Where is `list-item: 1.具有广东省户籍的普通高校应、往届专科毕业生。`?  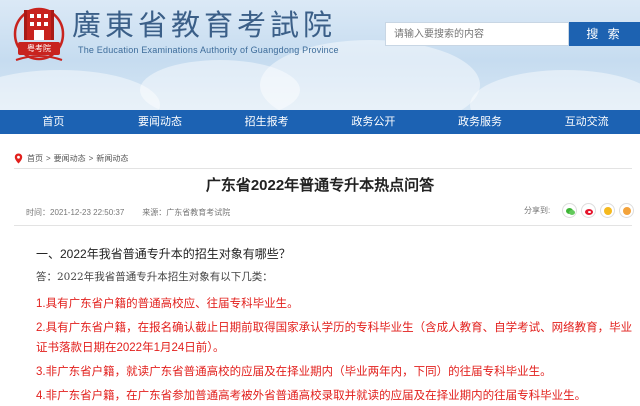
list-item: 1.具有广东省户籍的普通高校应、往届专科毕业生。 is located at coordinates (167, 304).